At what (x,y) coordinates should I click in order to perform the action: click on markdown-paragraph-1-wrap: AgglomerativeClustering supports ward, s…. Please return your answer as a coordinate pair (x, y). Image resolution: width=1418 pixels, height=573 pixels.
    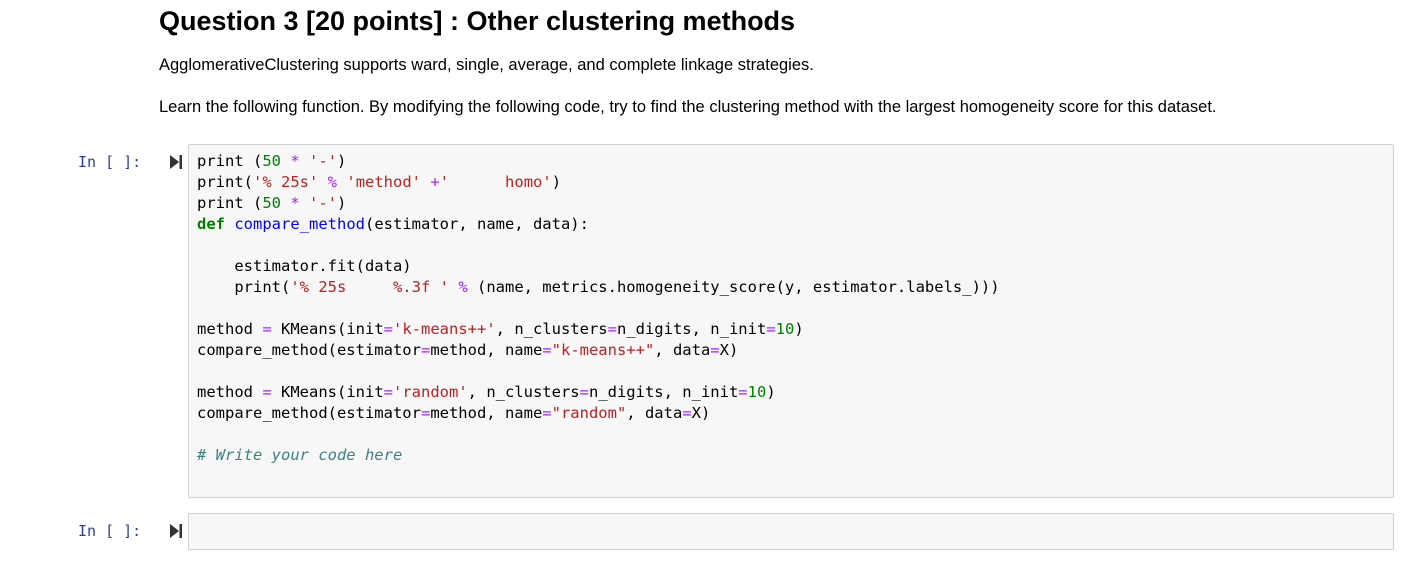
    Looking at the image, I should click on (486, 65).